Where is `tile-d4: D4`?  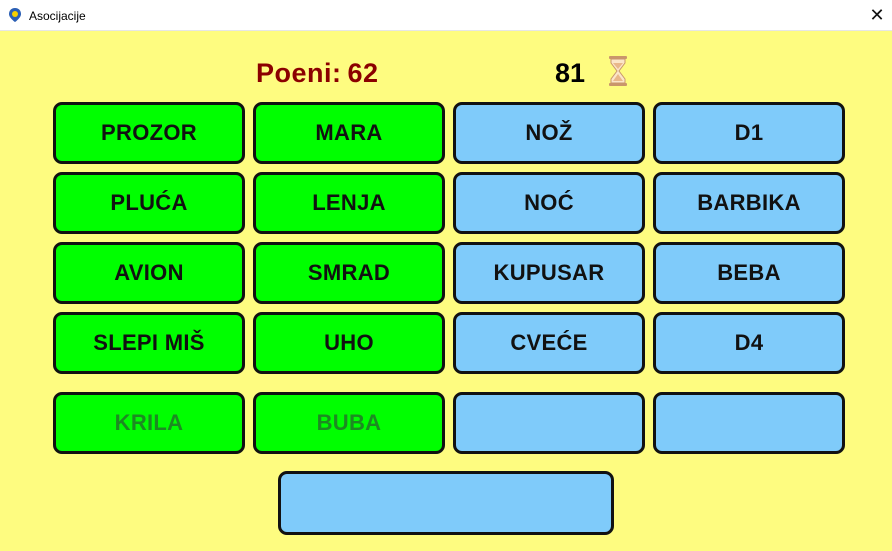
tile-d4: D4 is located at coordinates (749, 343).